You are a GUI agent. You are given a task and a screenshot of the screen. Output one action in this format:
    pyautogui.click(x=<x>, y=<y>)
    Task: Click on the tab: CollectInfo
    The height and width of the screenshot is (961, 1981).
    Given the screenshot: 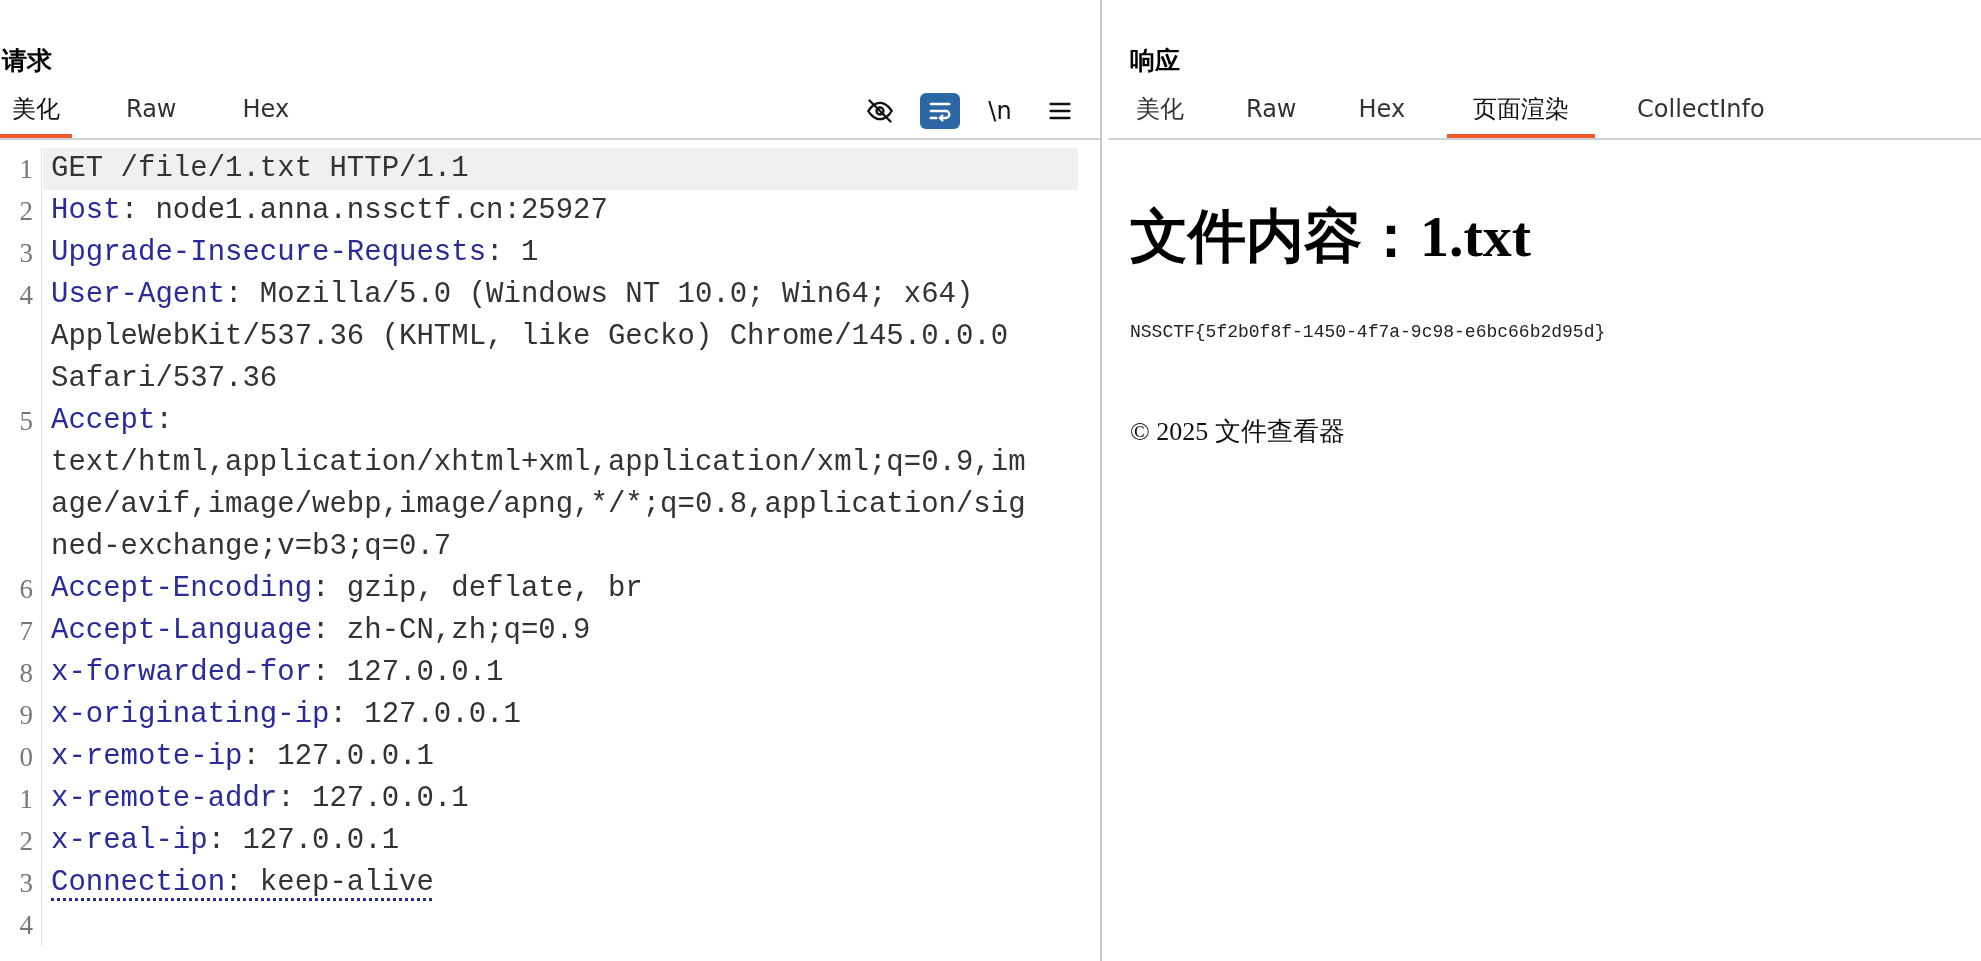 What is the action you would take?
    pyautogui.click(x=1701, y=111)
    